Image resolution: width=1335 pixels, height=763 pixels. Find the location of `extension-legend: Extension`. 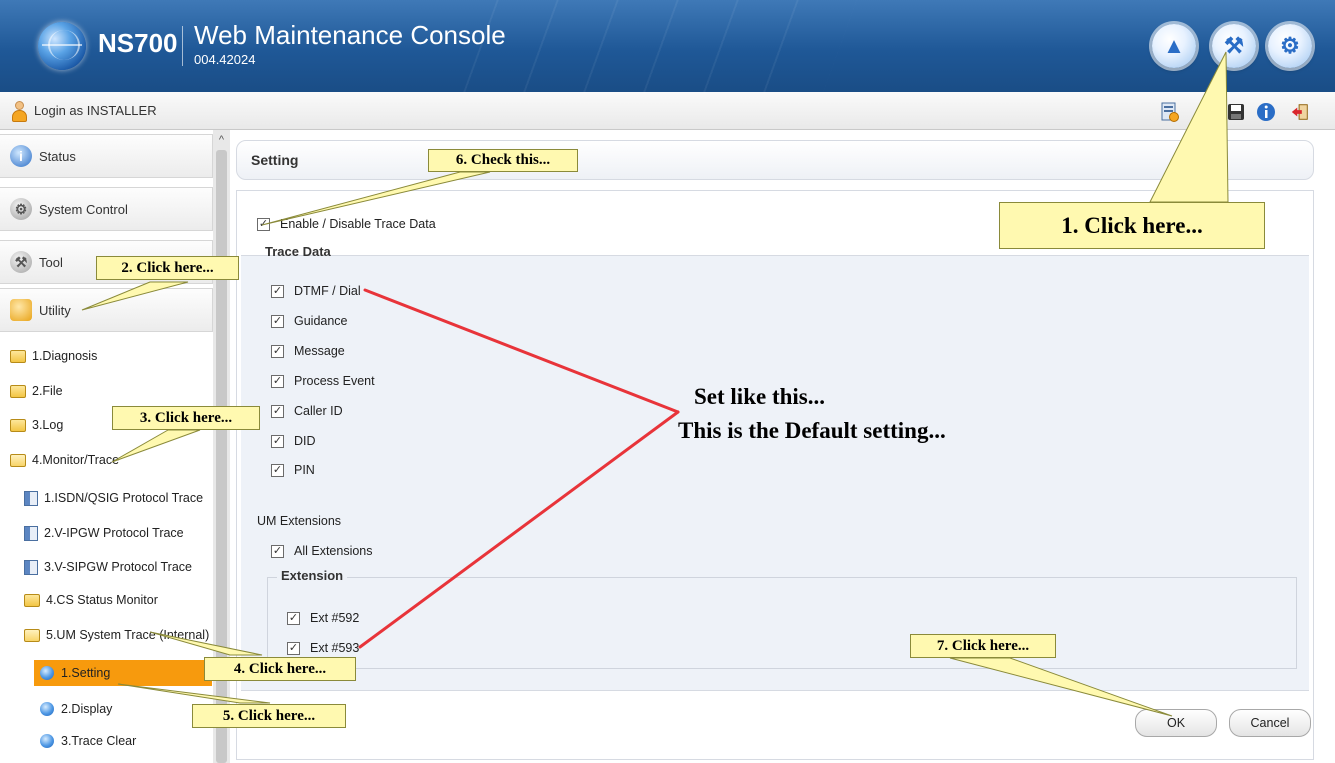

extension-legend: Extension is located at coordinates (312, 575).